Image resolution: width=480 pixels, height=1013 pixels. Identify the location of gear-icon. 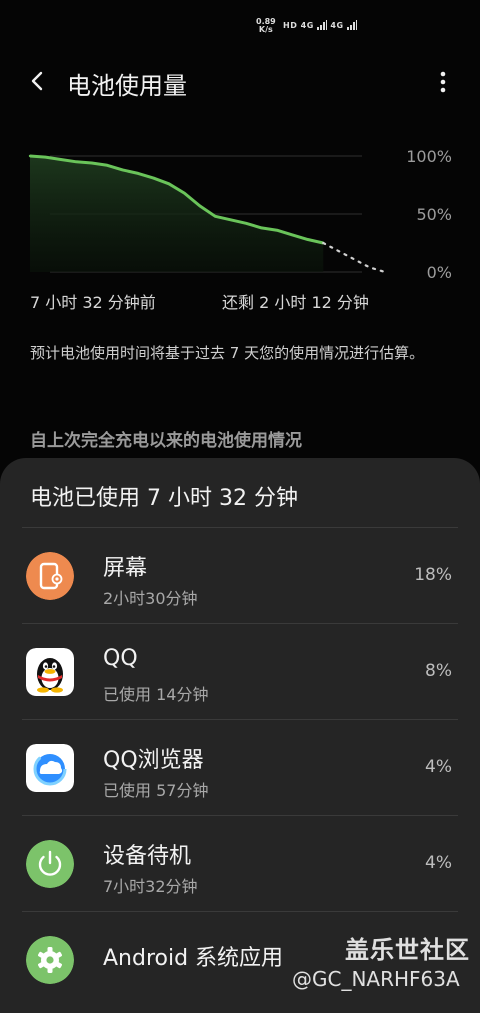
(50, 960).